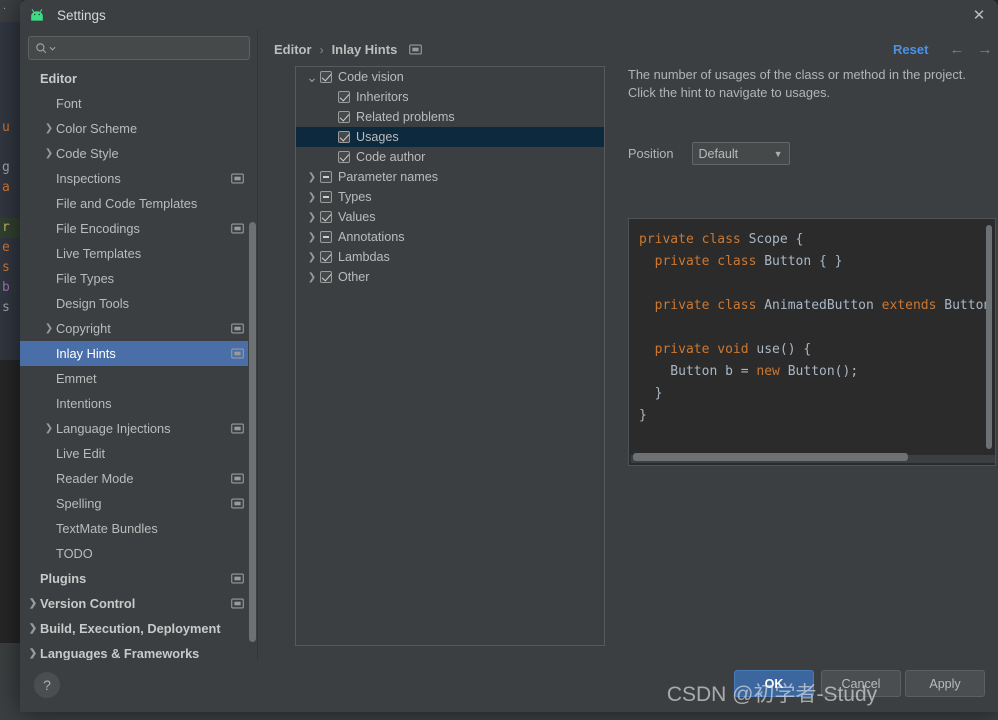 This screenshot has height=720, width=998. What do you see at coordinates (450, 157) in the screenshot?
I see `hint-tree-row-code-author: Code author` at bounding box center [450, 157].